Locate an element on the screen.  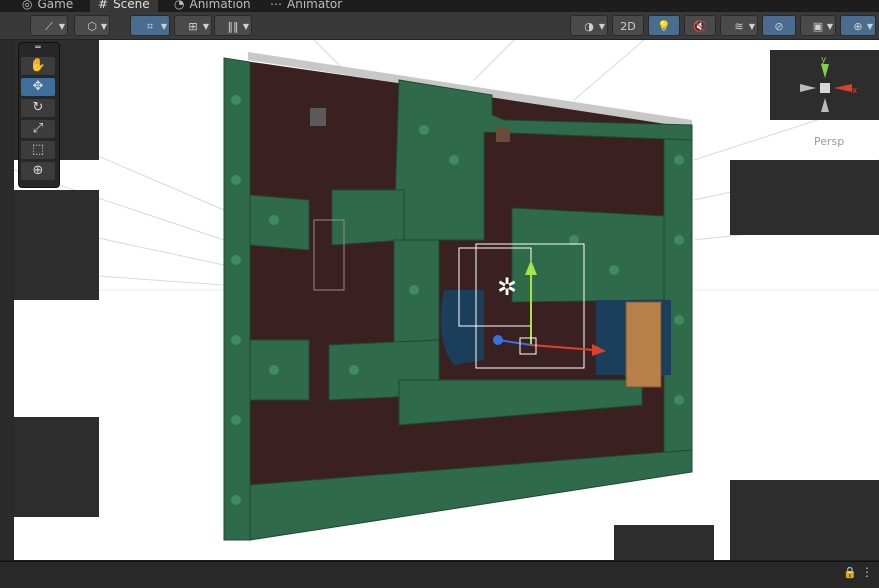
move-tool-button: ✥ is located at coordinates (38, 87).